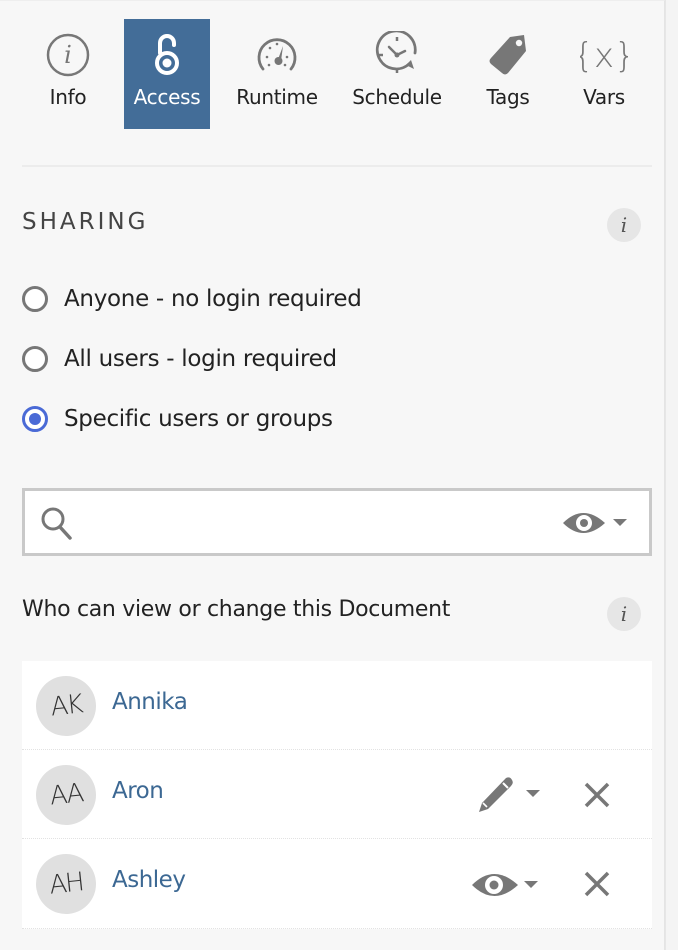  Describe the element at coordinates (624, 614) in the screenshot. I see `collaborators-info-button: i` at that location.